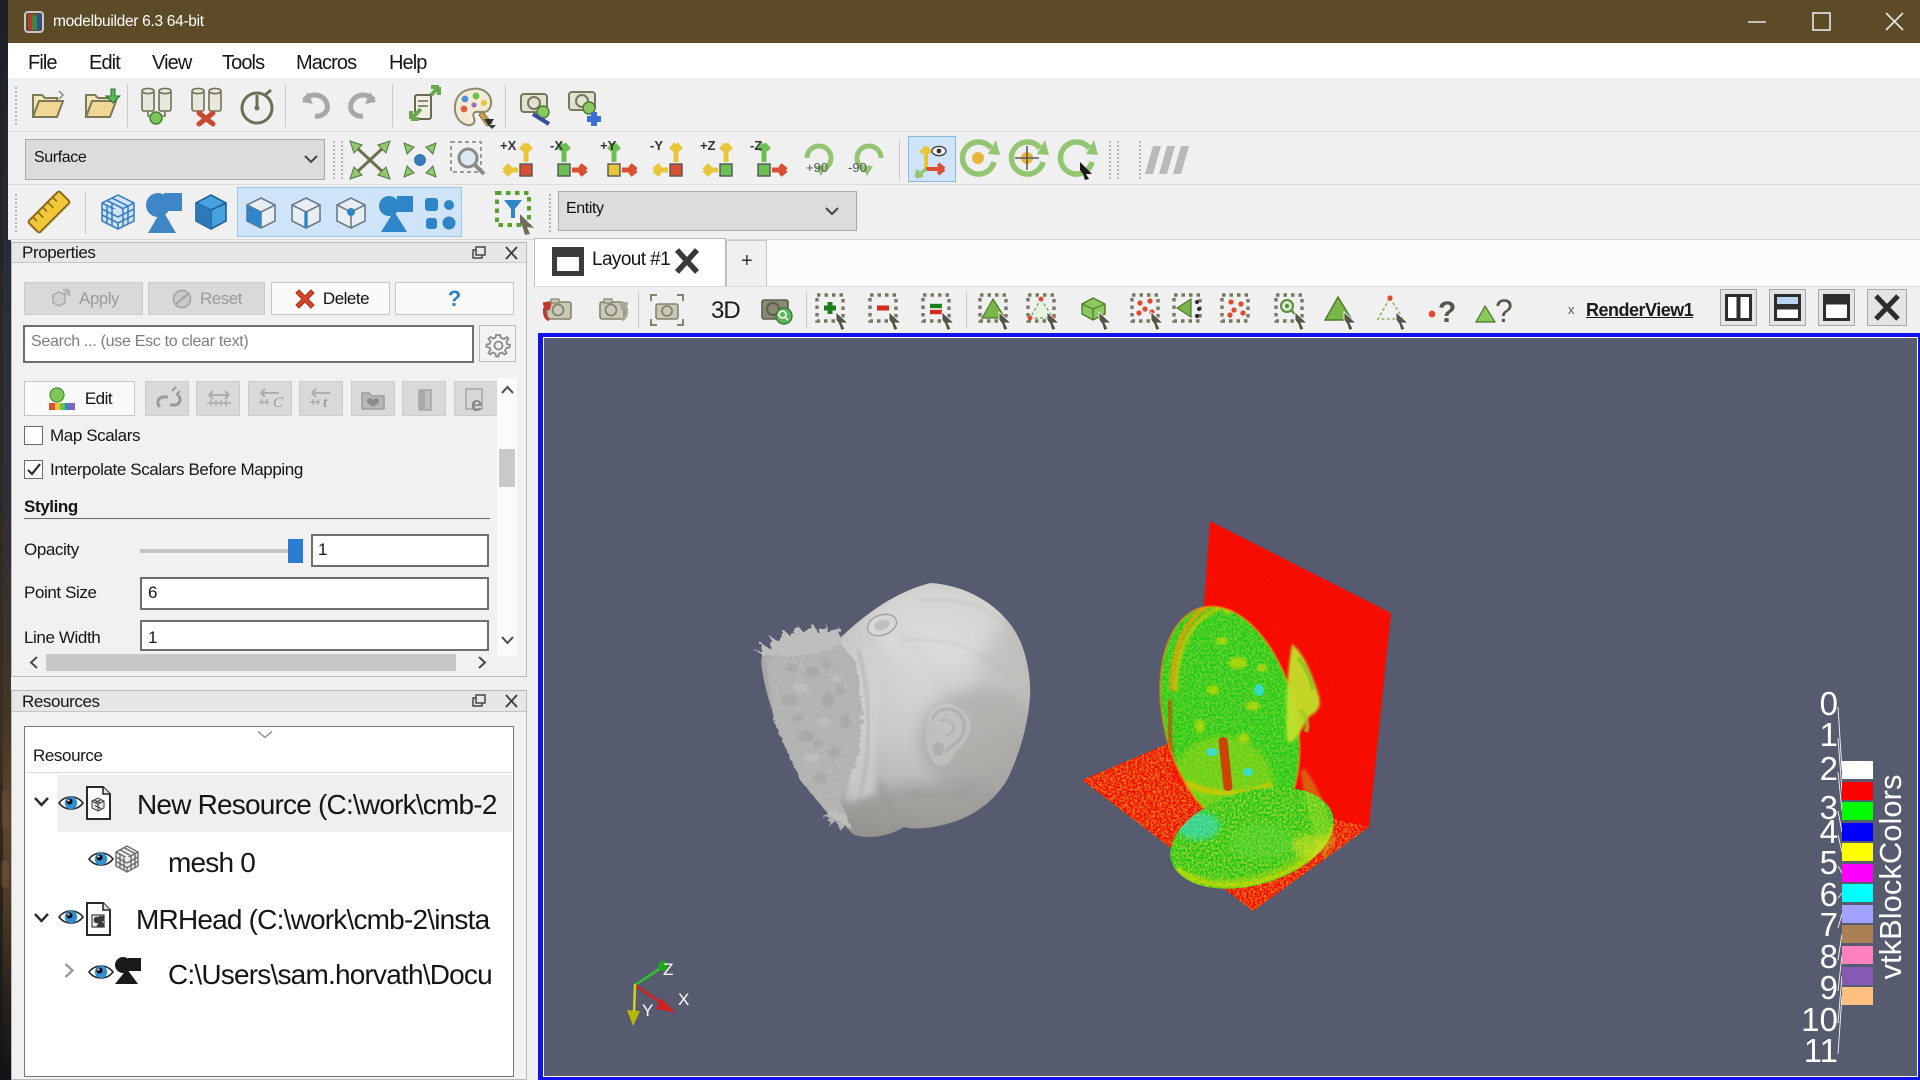 This screenshot has height=1080, width=1920. Describe the element at coordinates (683, 999) in the screenshot. I see `svg-text: X` at that location.